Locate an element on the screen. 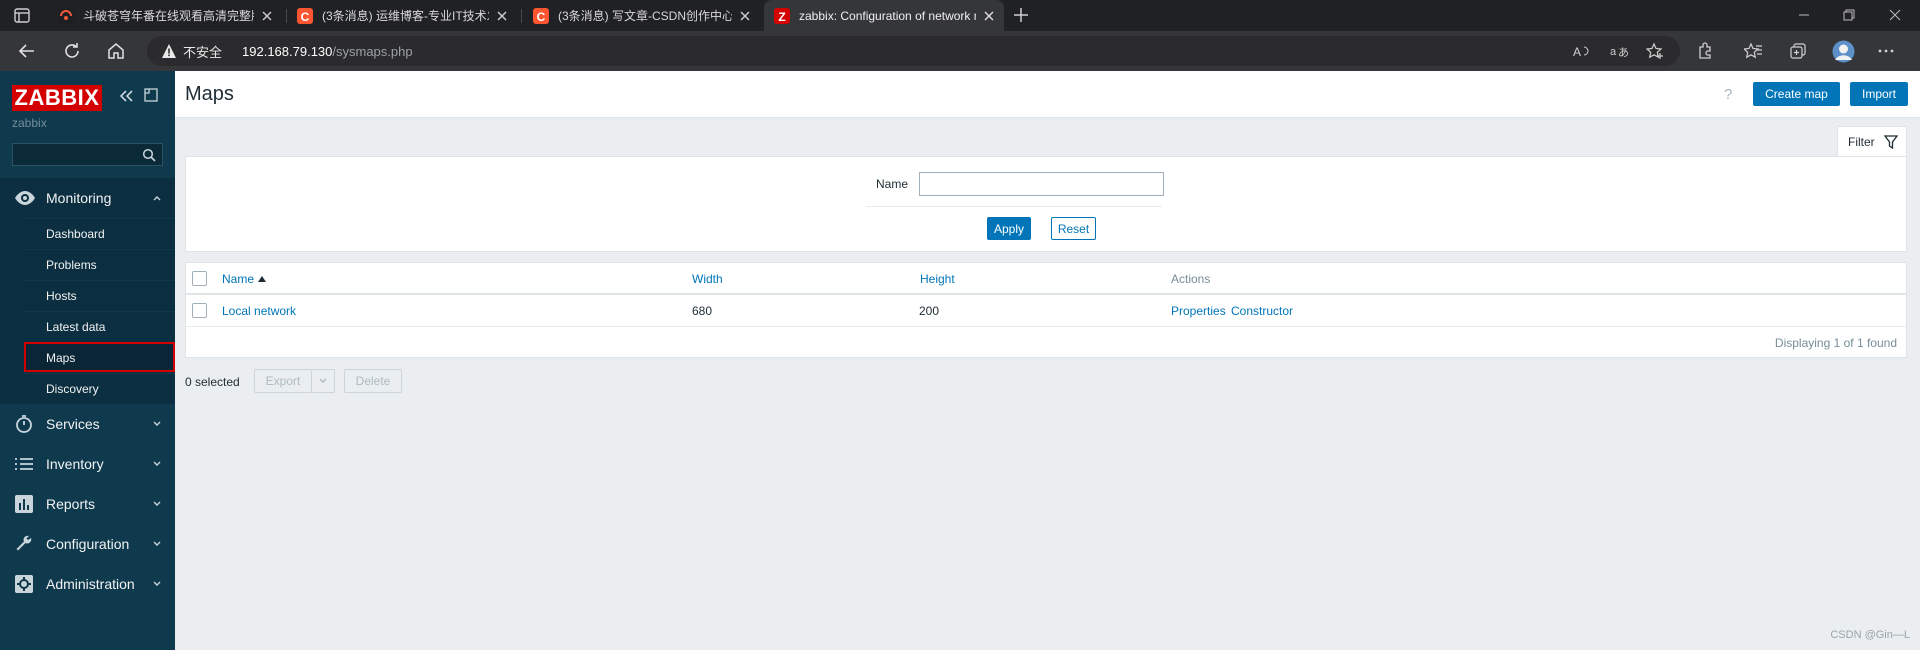 This screenshot has height=650, width=1920. help-icon: ? is located at coordinates (1731, 94).